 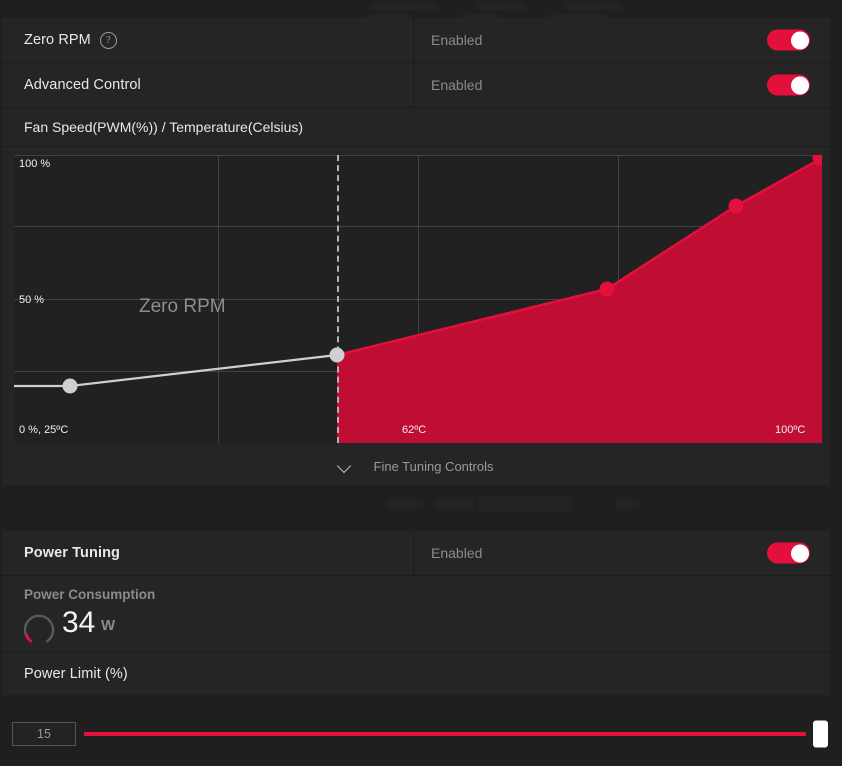 I want to click on power-limit-header-row: Power Limit (%), so click(x=416, y=673).